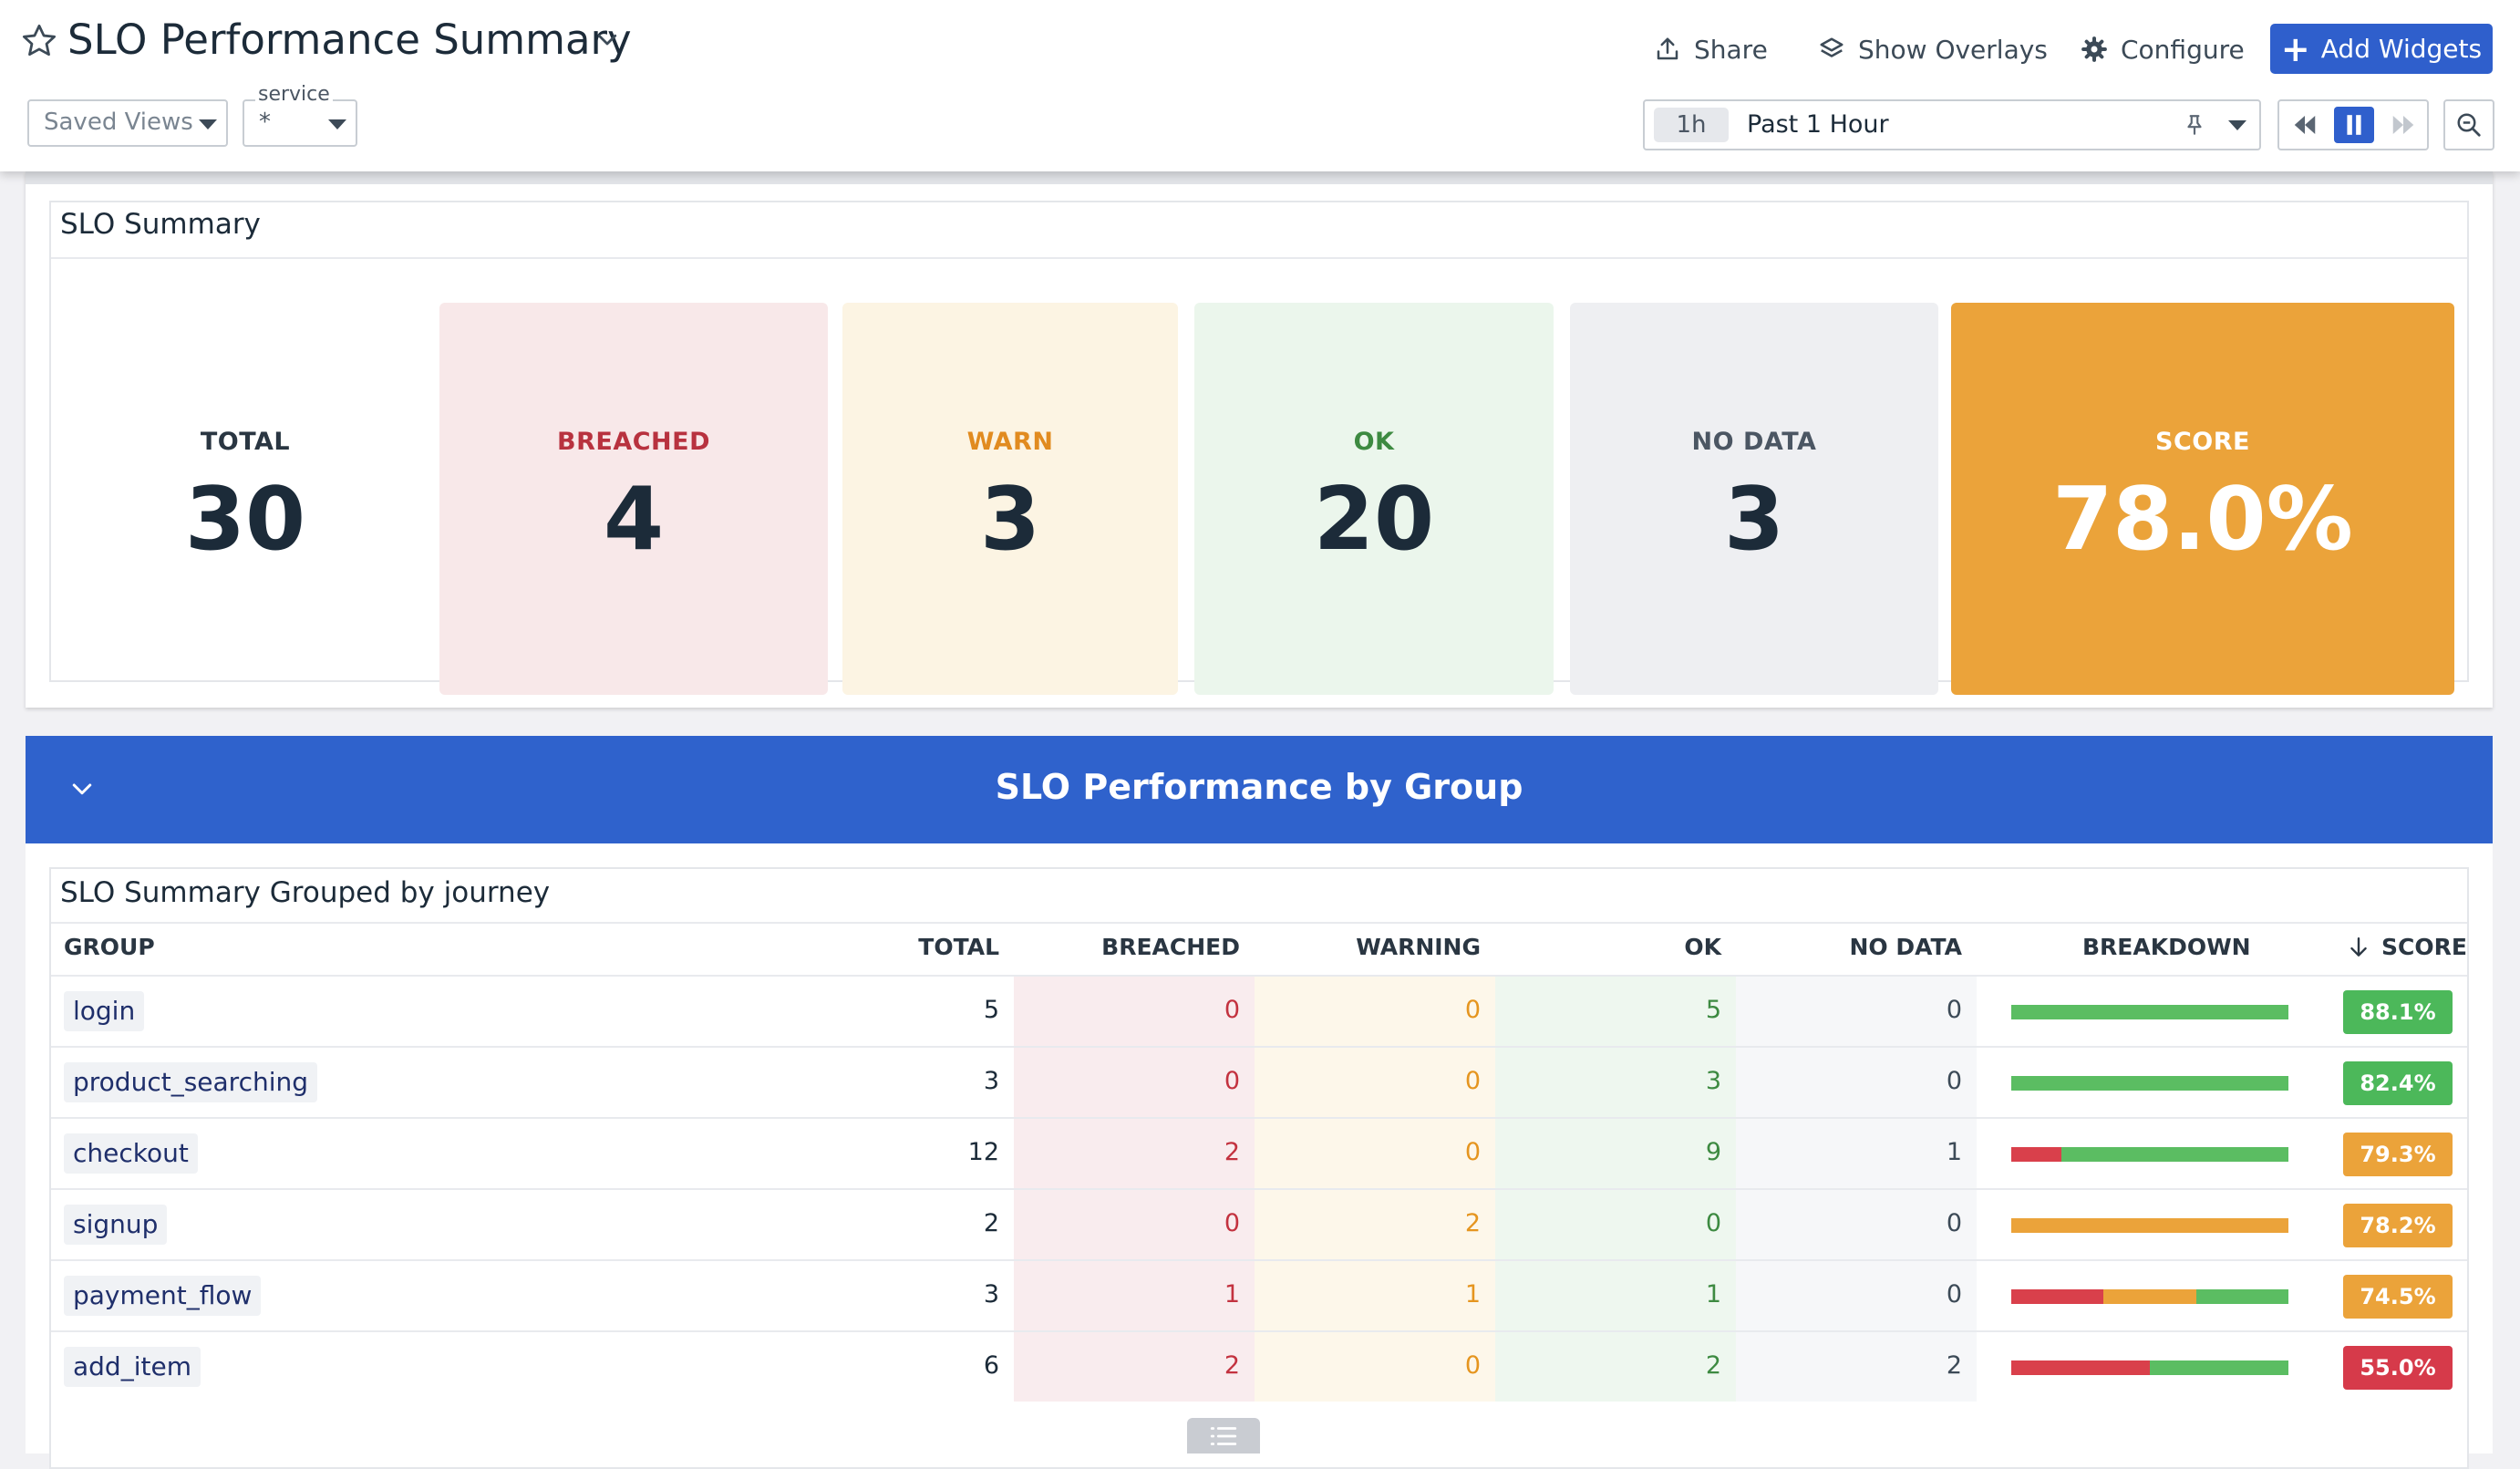 The image size is (2520, 1469). I want to click on warn-value: 3, so click(1010, 520).